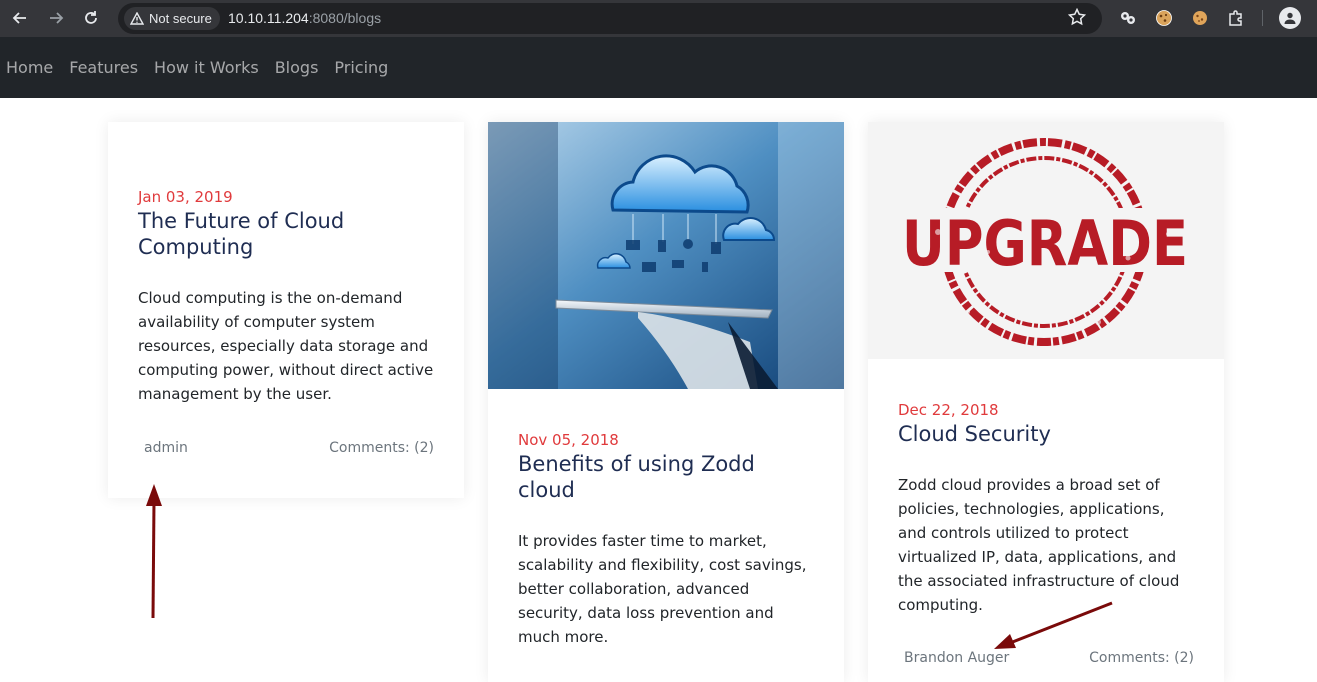 Image resolution: width=1317 pixels, height=682 pixels. I want to click on cloud-computing-tablet-image, so click(666, 255).